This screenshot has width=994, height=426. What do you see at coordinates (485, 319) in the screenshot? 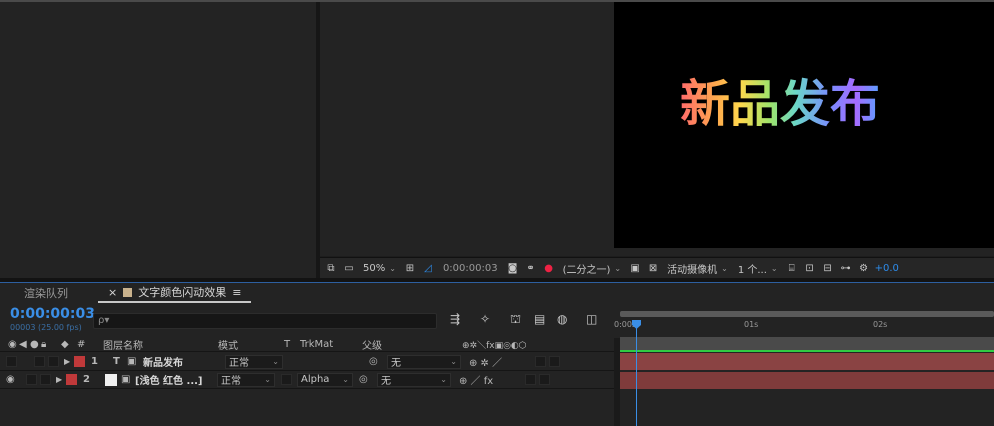
I see `draft-3d-icon: ✧` at bounding box center [485, 319].